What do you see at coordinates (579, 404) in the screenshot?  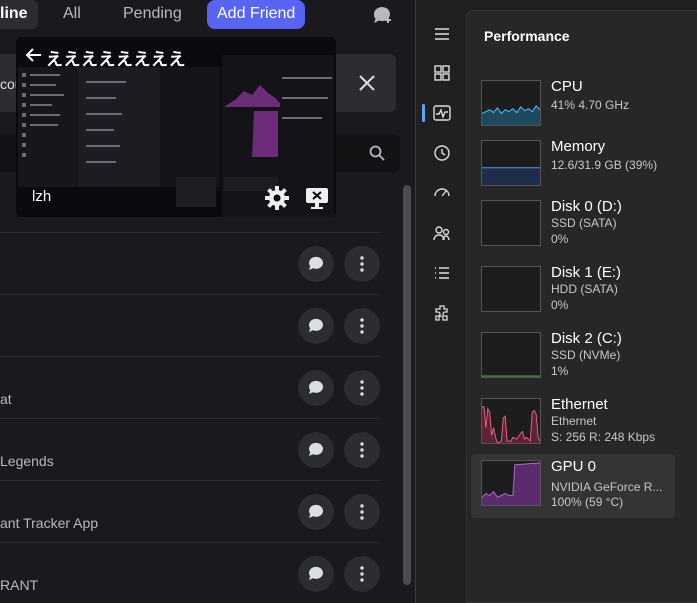 I see `perf-name: Ethernet` at bounding box center [579, 404].